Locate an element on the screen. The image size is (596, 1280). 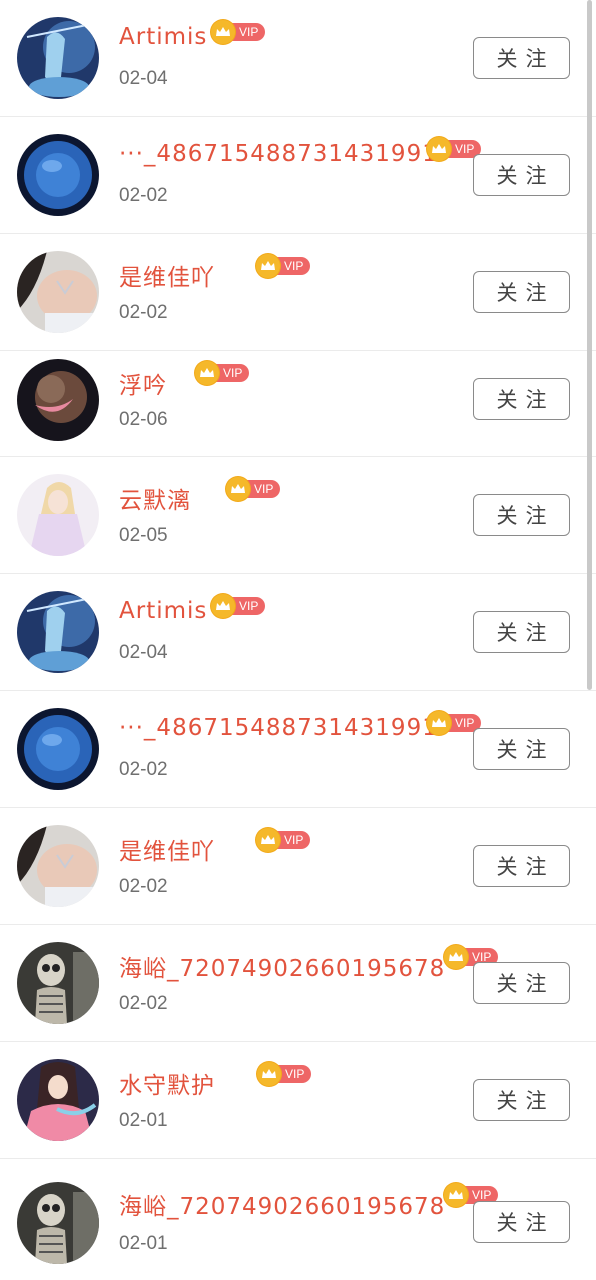
list-item: 海峪_72074902660195678 VIP 02-01 关注 is located at coordinates (298, 1219).